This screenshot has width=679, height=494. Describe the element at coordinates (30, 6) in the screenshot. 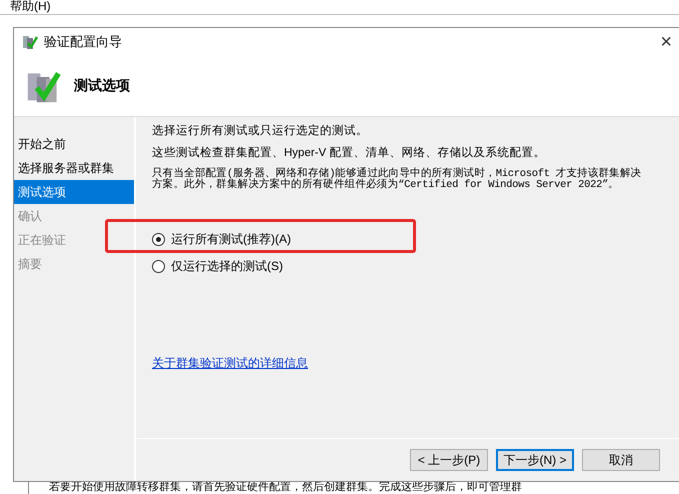

I see `help-menu: 帮助(H)` at that location.